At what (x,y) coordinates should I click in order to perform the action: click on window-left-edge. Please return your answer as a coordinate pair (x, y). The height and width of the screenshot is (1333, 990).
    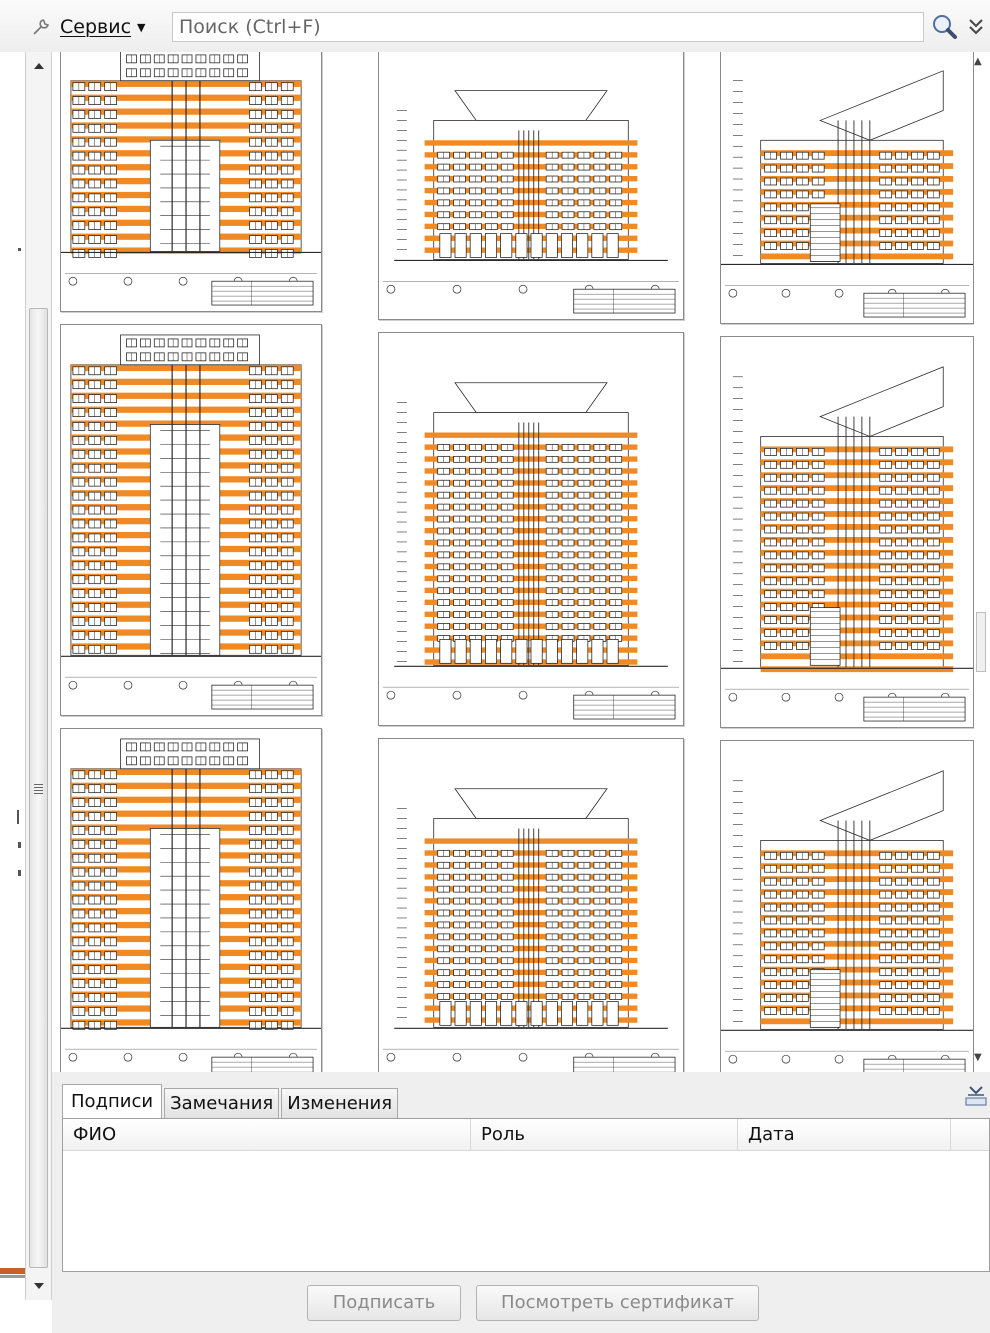
    Looking at the image, I should click on (11, 692).